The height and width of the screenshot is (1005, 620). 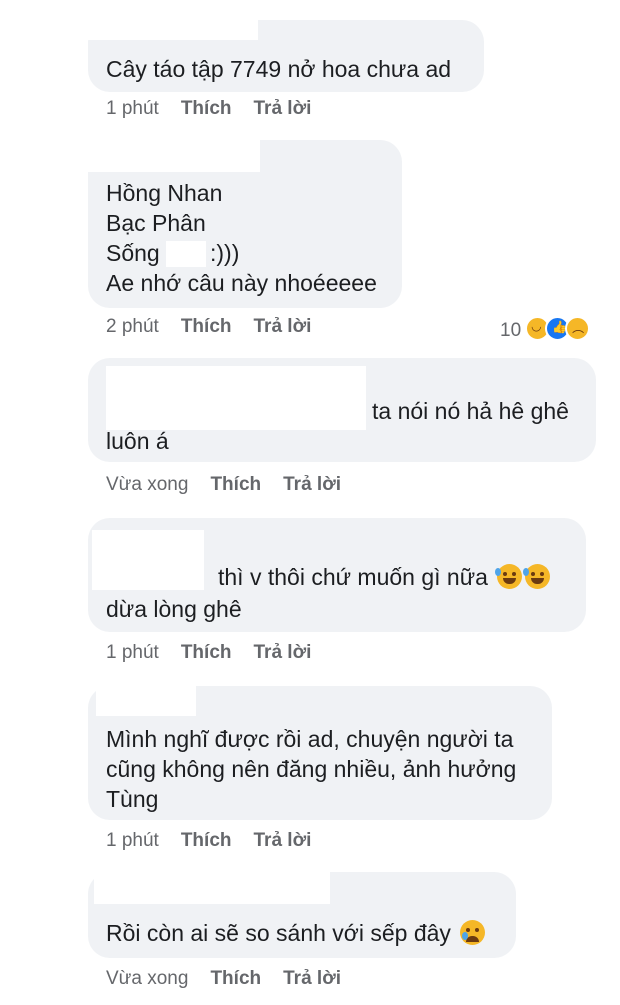 I want to click on comment-text-line: dừa lòng ghê, so click(x=174, y=609).